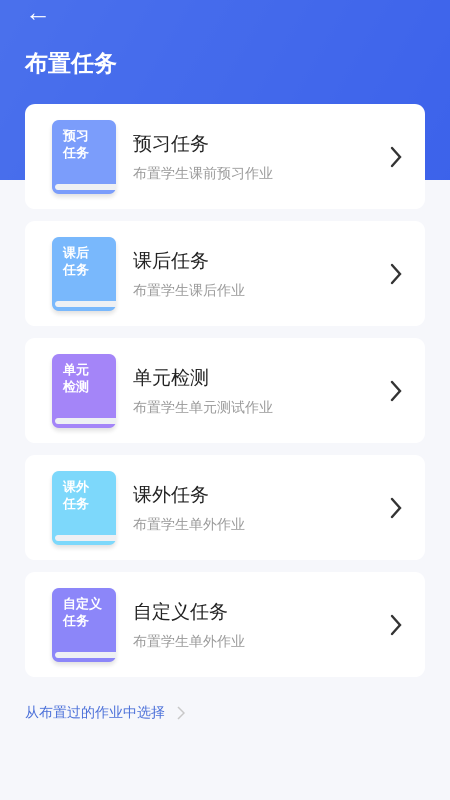 Image resolution: width=450 pixels, height=800 pixels. Describe the element at coordinates (171, 378) in the screenshot. I see `task-title: 单元检测` at that location.